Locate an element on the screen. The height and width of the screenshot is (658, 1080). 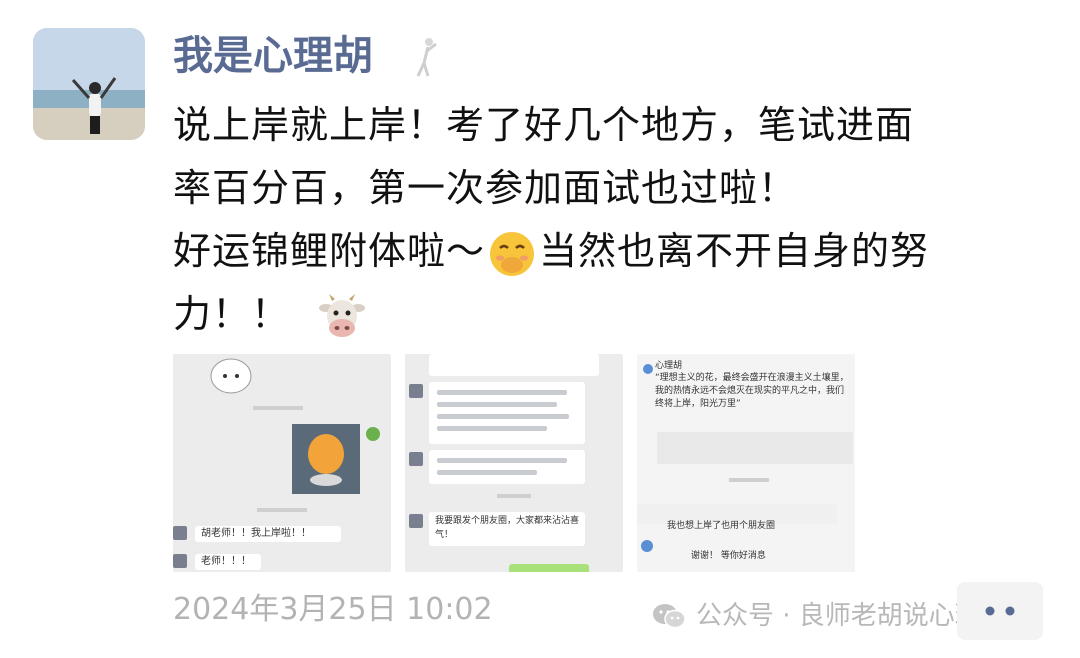
post-line-3a: 好运锦鲤附体啦～ is located at coordinates (329, 251).